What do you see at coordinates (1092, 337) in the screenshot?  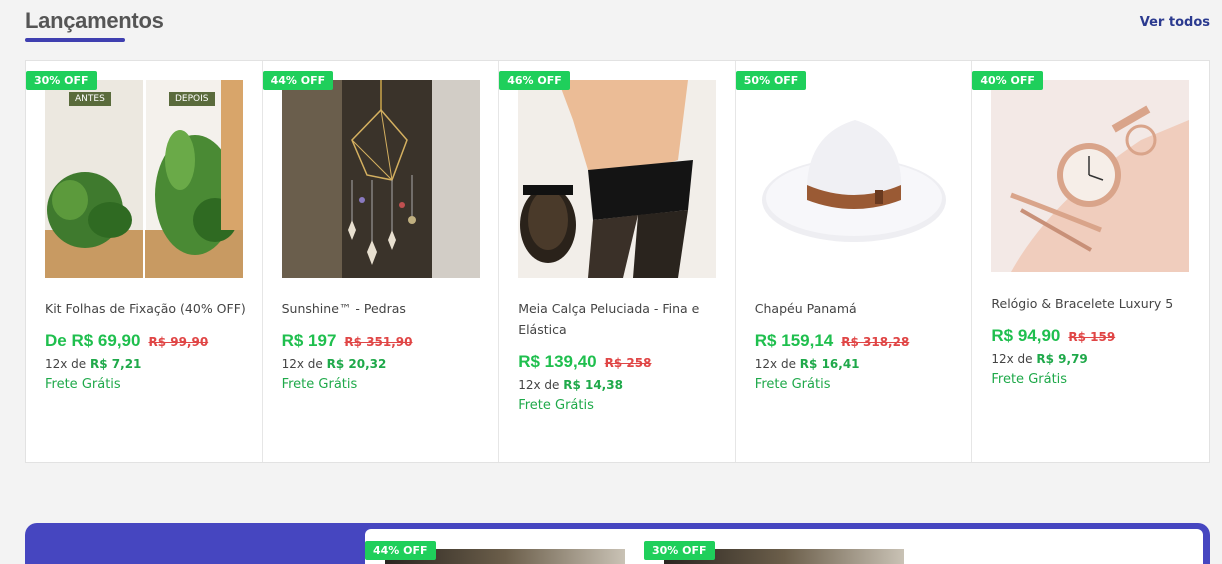 I see `old-price: R$ 159` at bounding box center [1092, 337].